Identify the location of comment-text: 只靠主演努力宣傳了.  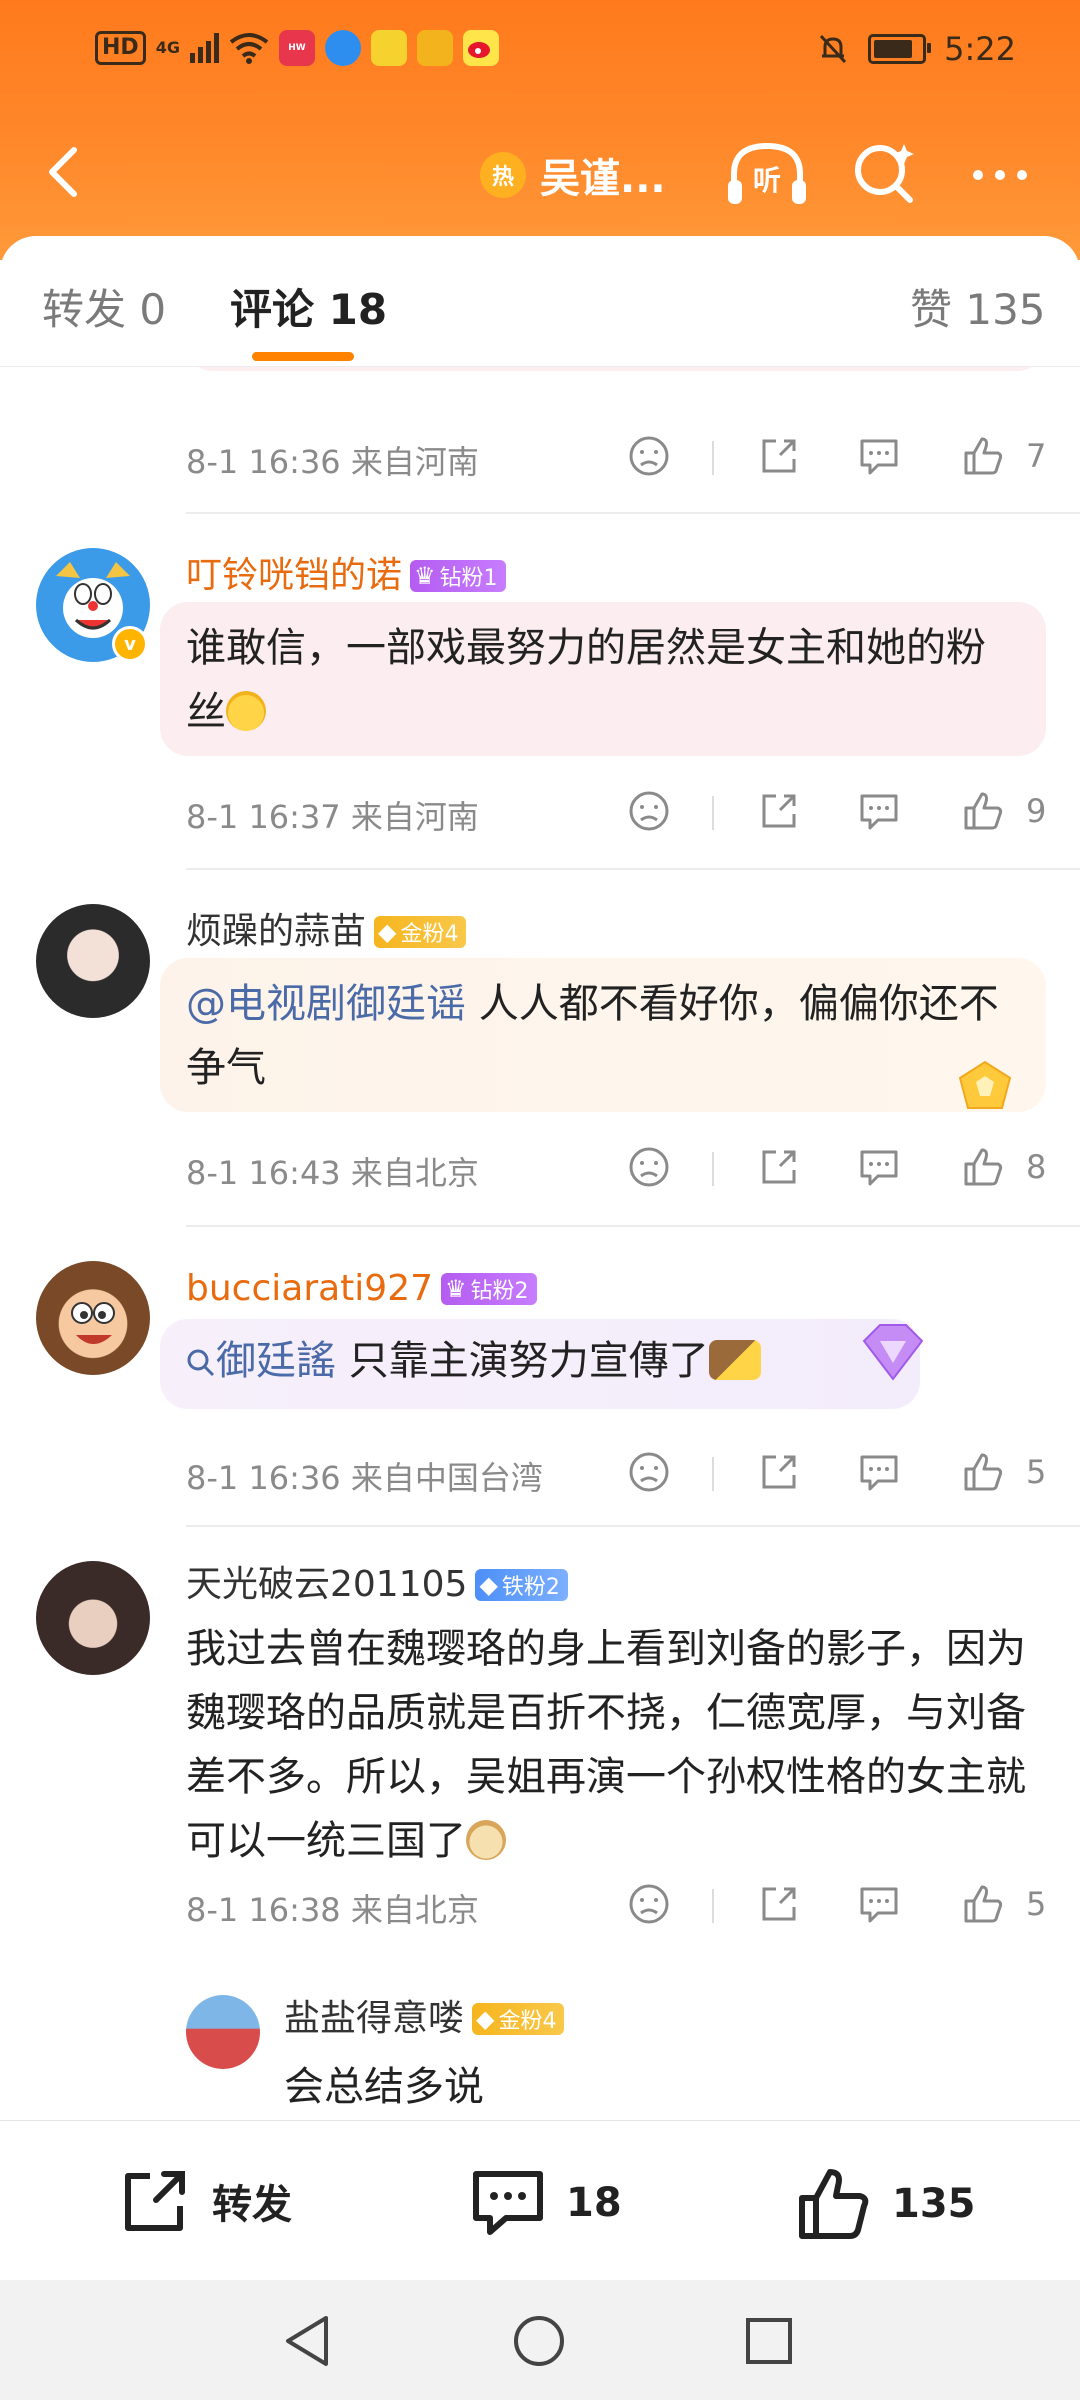
(522, 1361).